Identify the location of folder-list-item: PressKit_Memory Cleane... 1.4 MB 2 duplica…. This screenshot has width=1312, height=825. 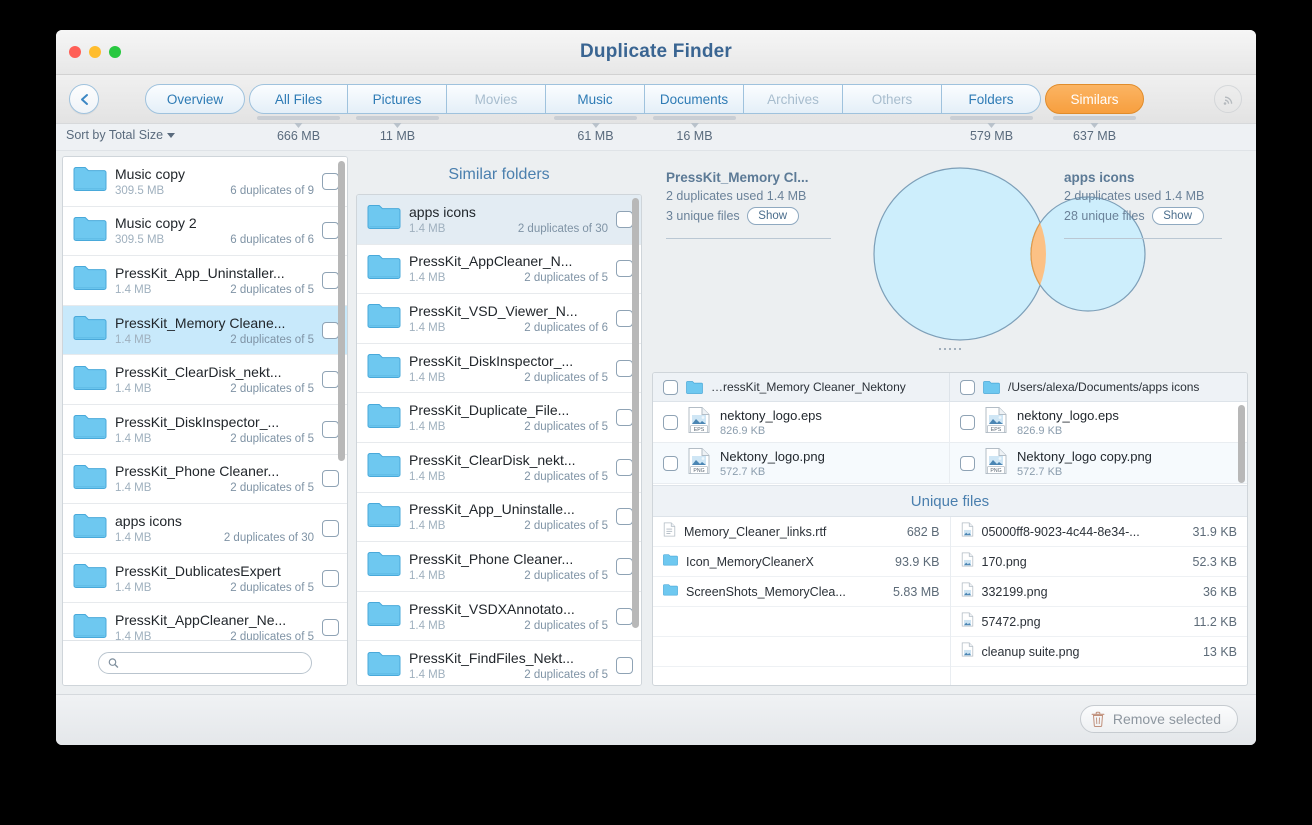
(205, 330).